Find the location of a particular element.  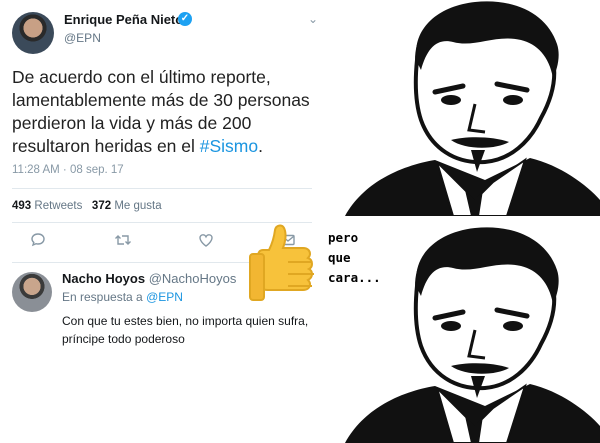

reply-icon is located at coordinates (38, 242).